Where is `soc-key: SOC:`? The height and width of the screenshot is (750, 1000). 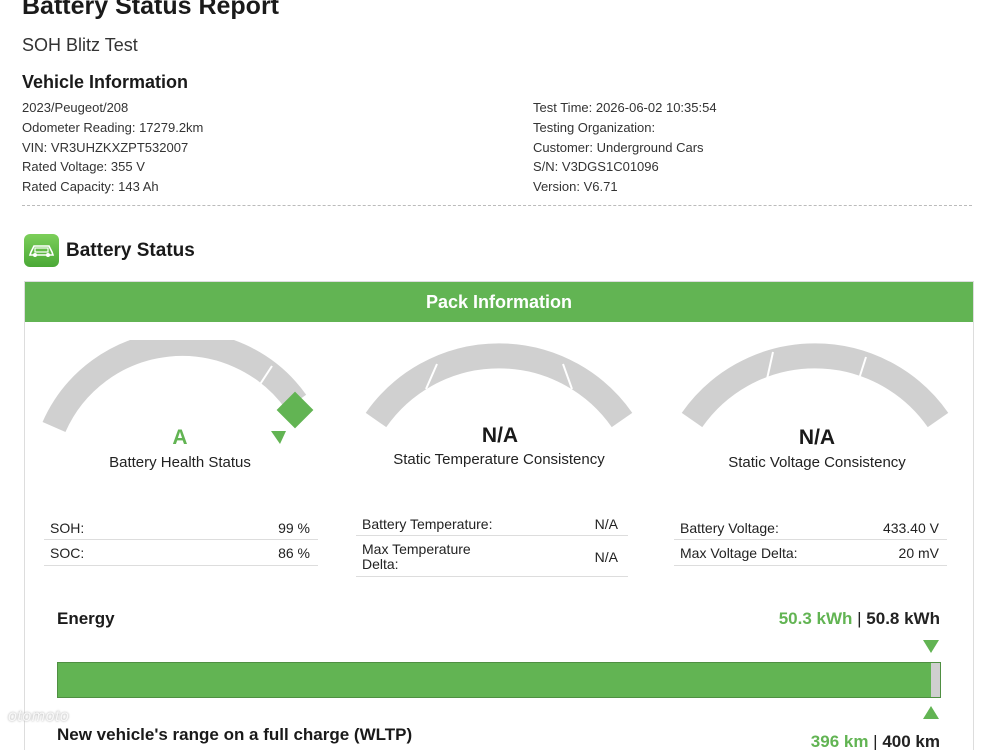 soc-key: SOC: is located at coordinates (67, 553).